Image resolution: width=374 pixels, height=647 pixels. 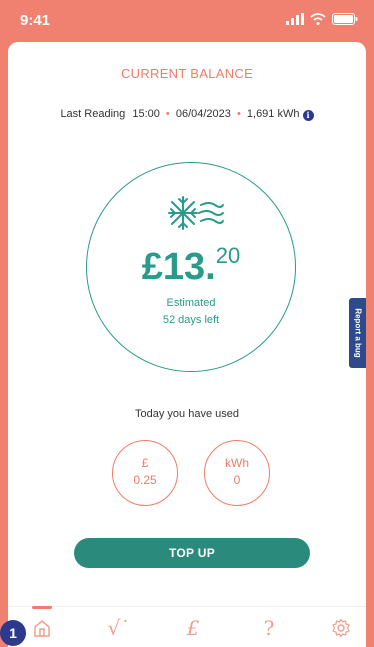 What do you see at coordinates (345, 19) in the screenshot?
I see `battery-icon` at bounding box center [345, 19].